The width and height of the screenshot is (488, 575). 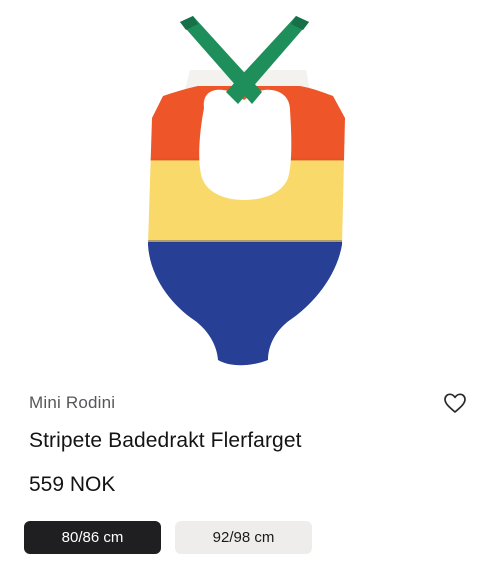 I want to click on size-option-80-86: 80/86 cm, so click(x=92, y=537).